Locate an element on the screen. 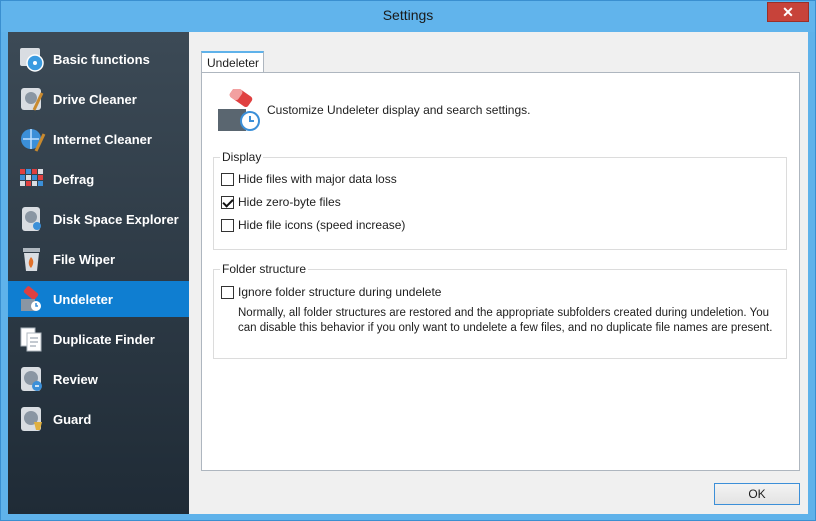 The height and width of the screenshot is (521, 816). close-icon: ✕ is located at coordinates (788, 12).